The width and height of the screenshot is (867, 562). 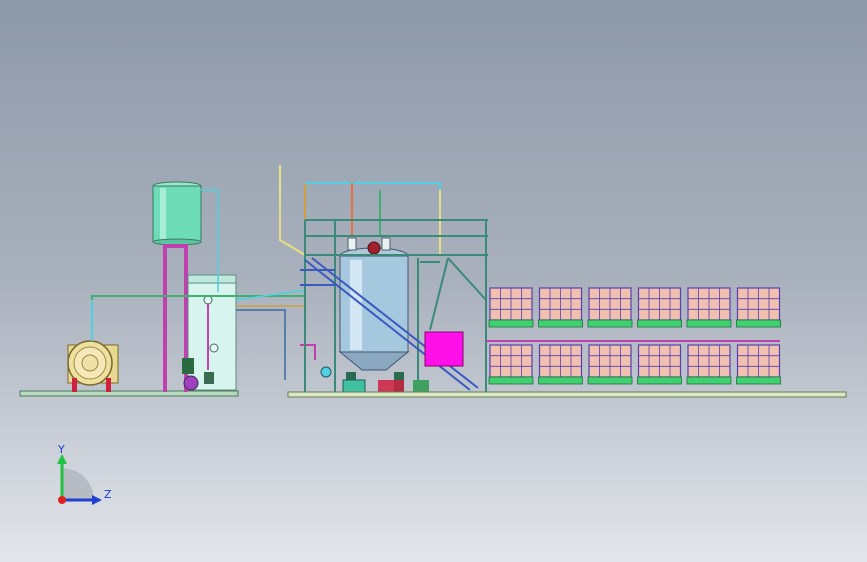 What do you see at coordinates (93, 346) in the screenshot?
I see `boiler` at bounding box center [93, 346].